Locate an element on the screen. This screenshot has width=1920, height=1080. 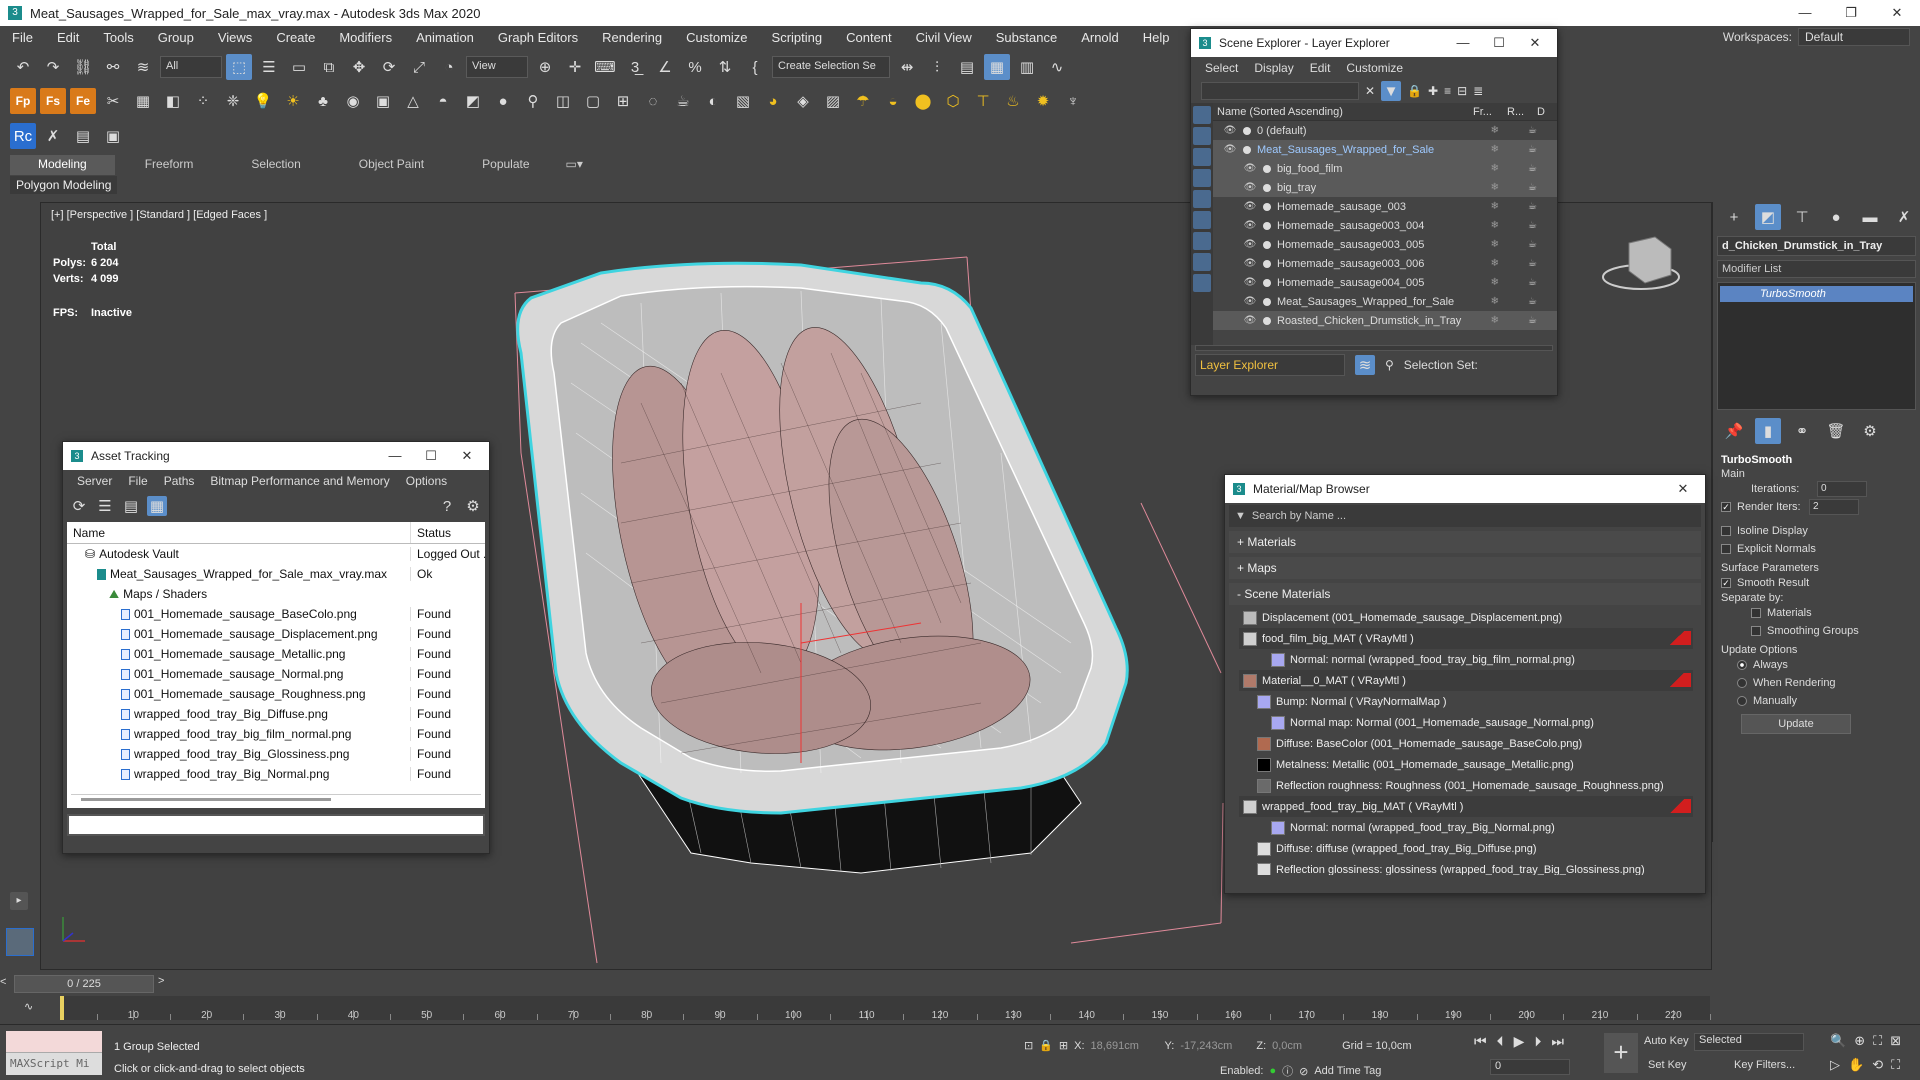
curve-editor-icon: ∿ is located at coordinates (1057, 67).